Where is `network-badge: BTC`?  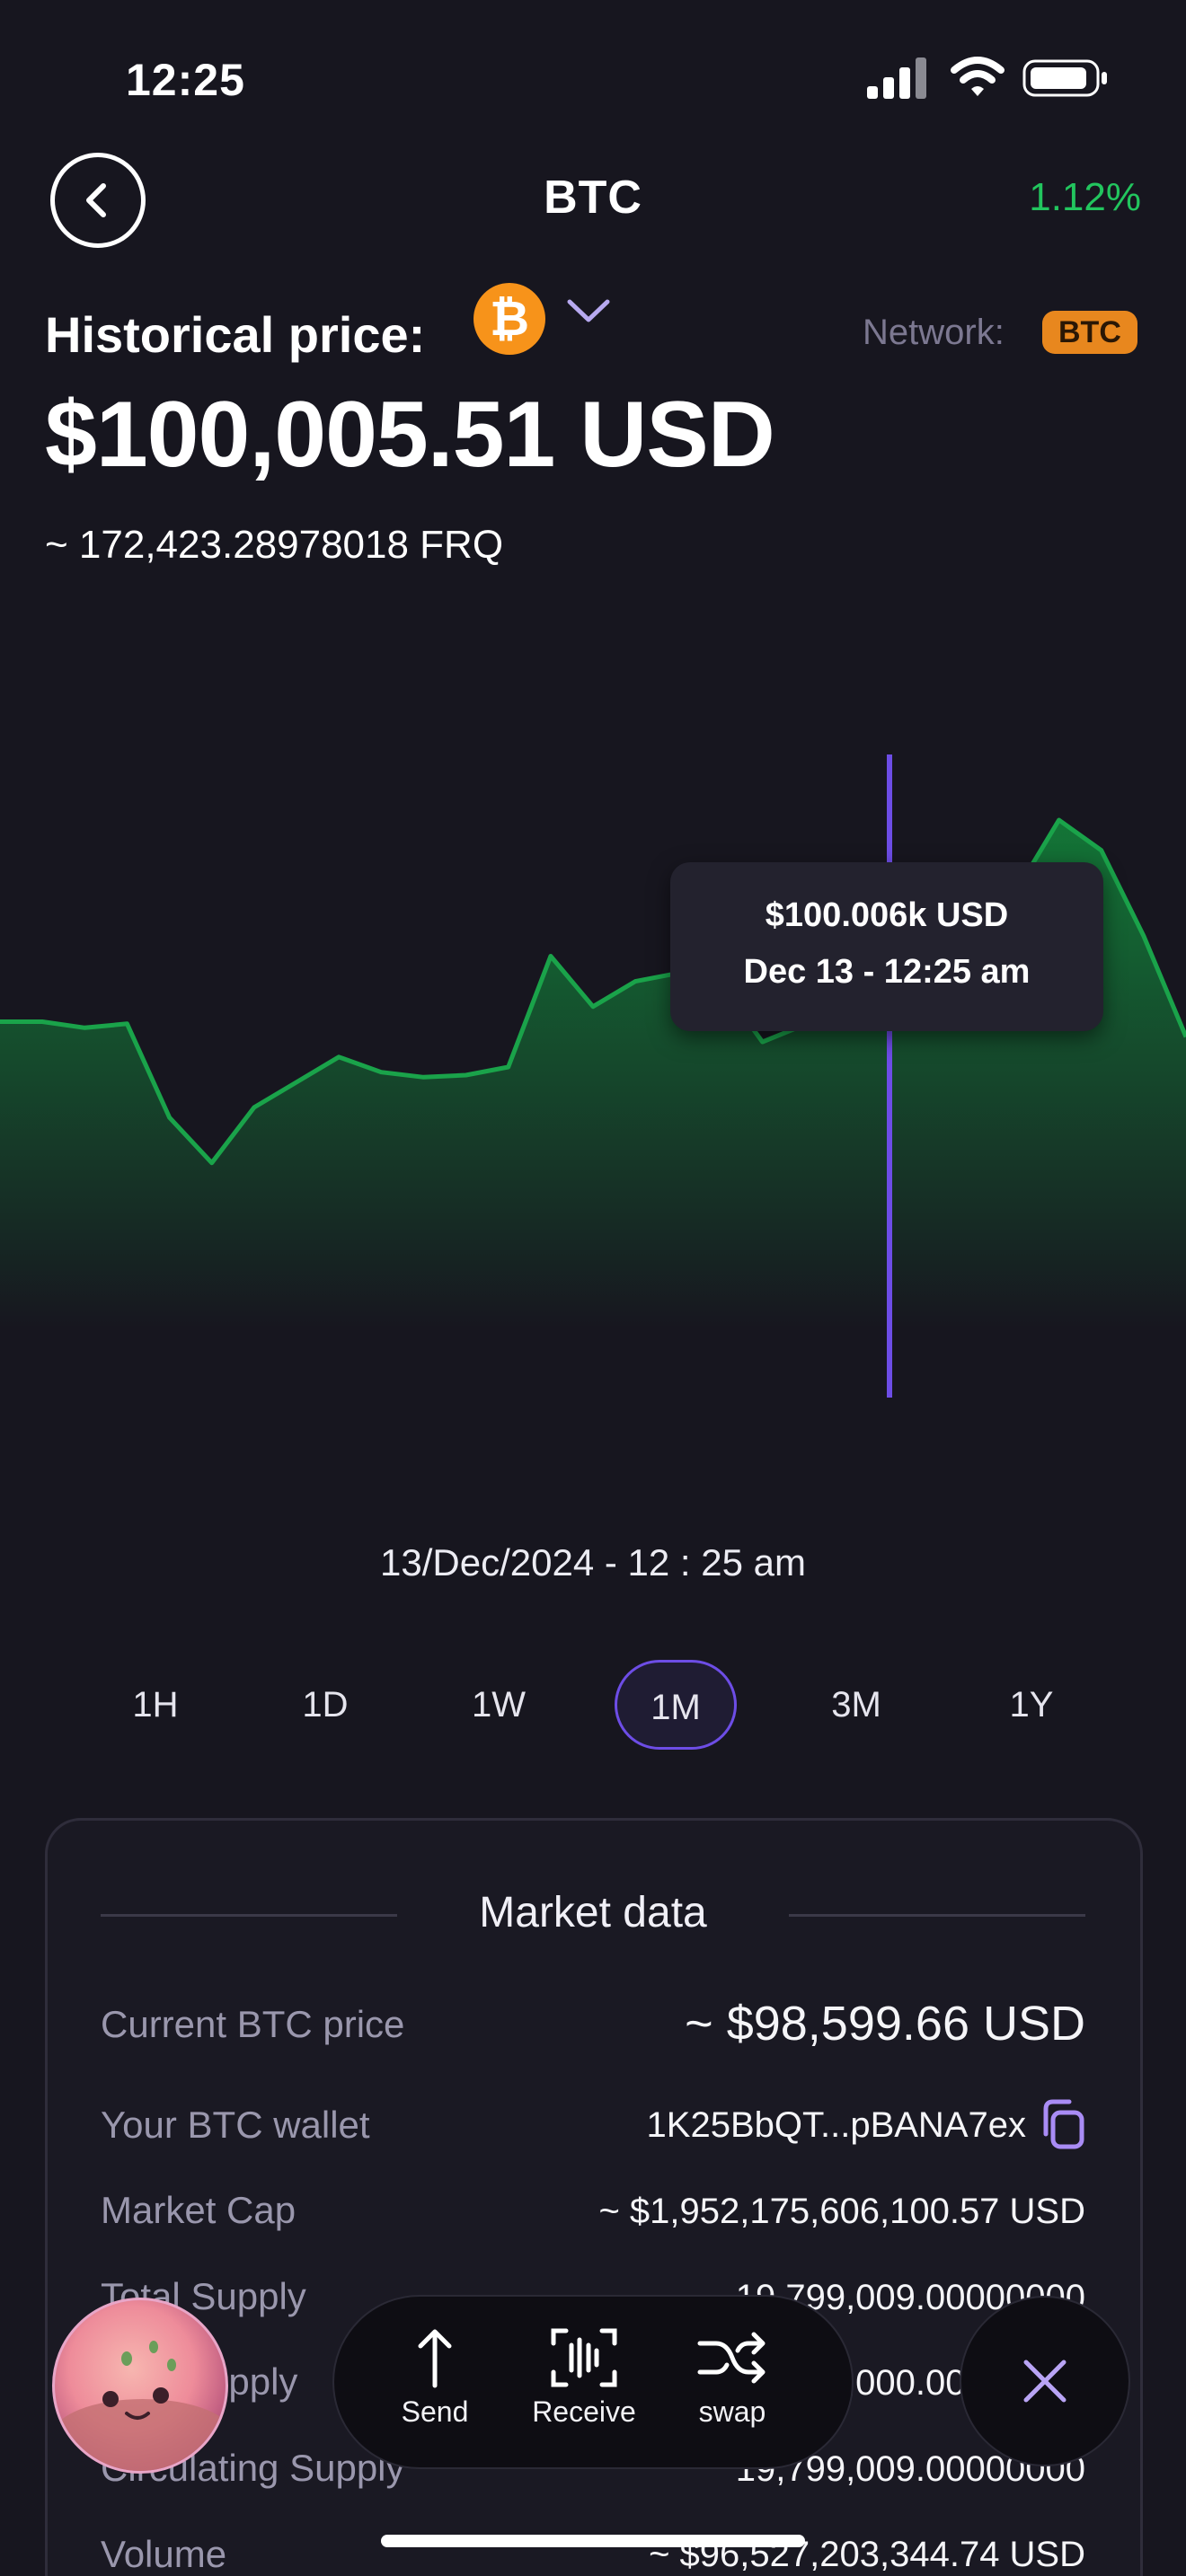
network-badge: BTC is located at coordinates (1089, 332).